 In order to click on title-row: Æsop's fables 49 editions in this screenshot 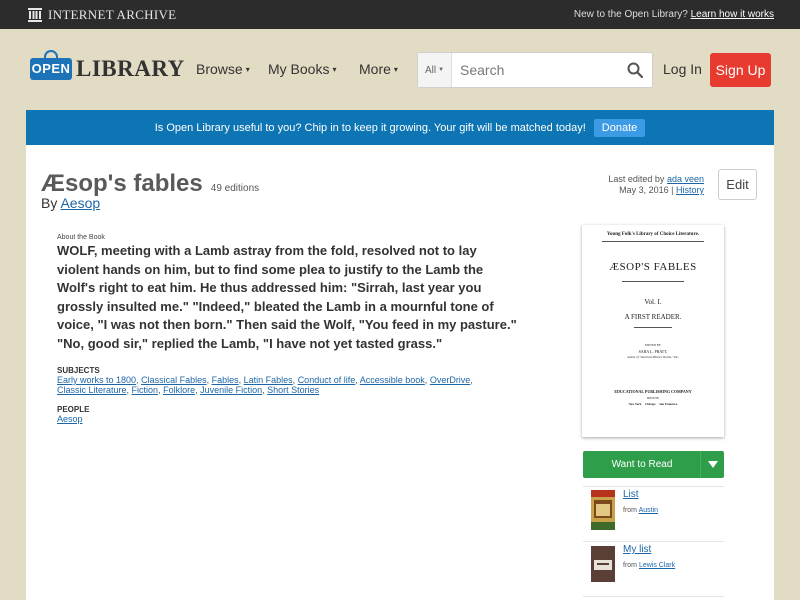, I will do `click(150, 184)`.